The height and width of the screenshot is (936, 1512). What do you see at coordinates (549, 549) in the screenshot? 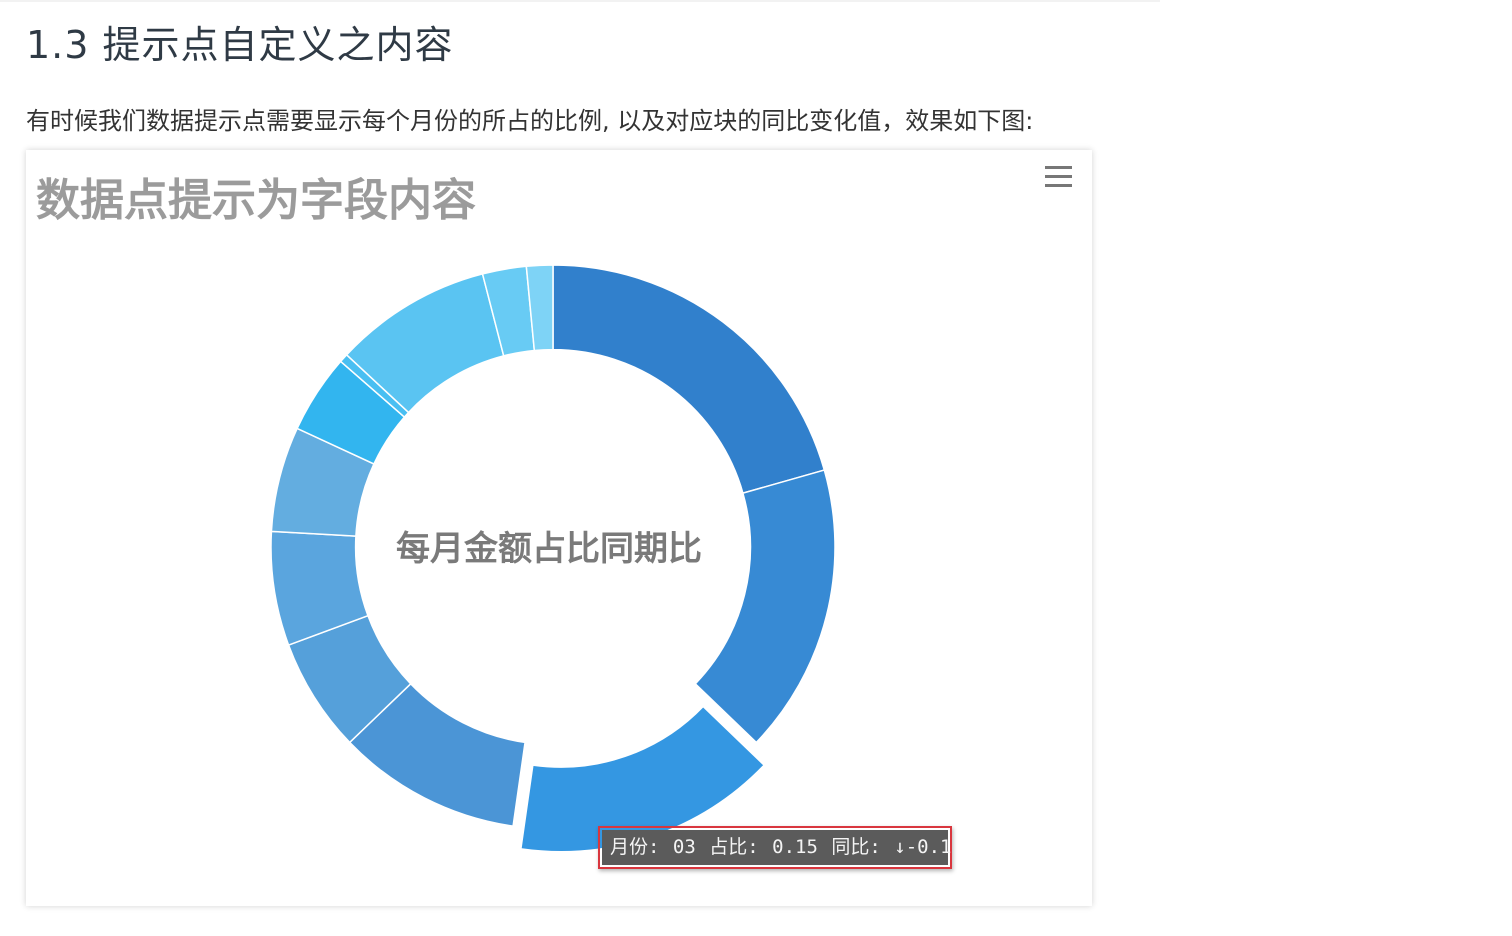
I see `donut-center-label: 每月金额占比同期比` at bounding box center [549, 549].